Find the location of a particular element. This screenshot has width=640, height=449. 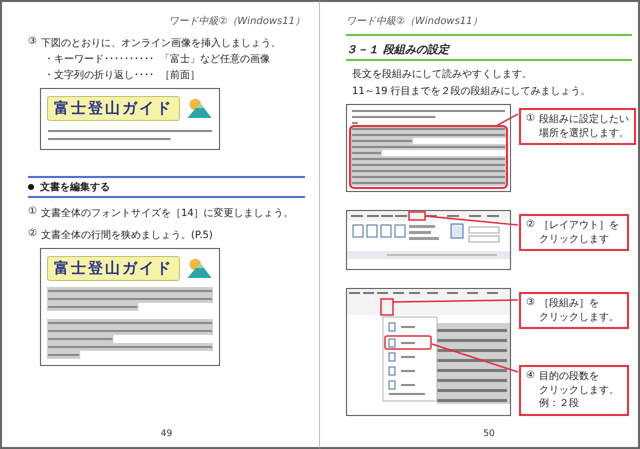

step-number: ② is located at coordinates (32, 234).